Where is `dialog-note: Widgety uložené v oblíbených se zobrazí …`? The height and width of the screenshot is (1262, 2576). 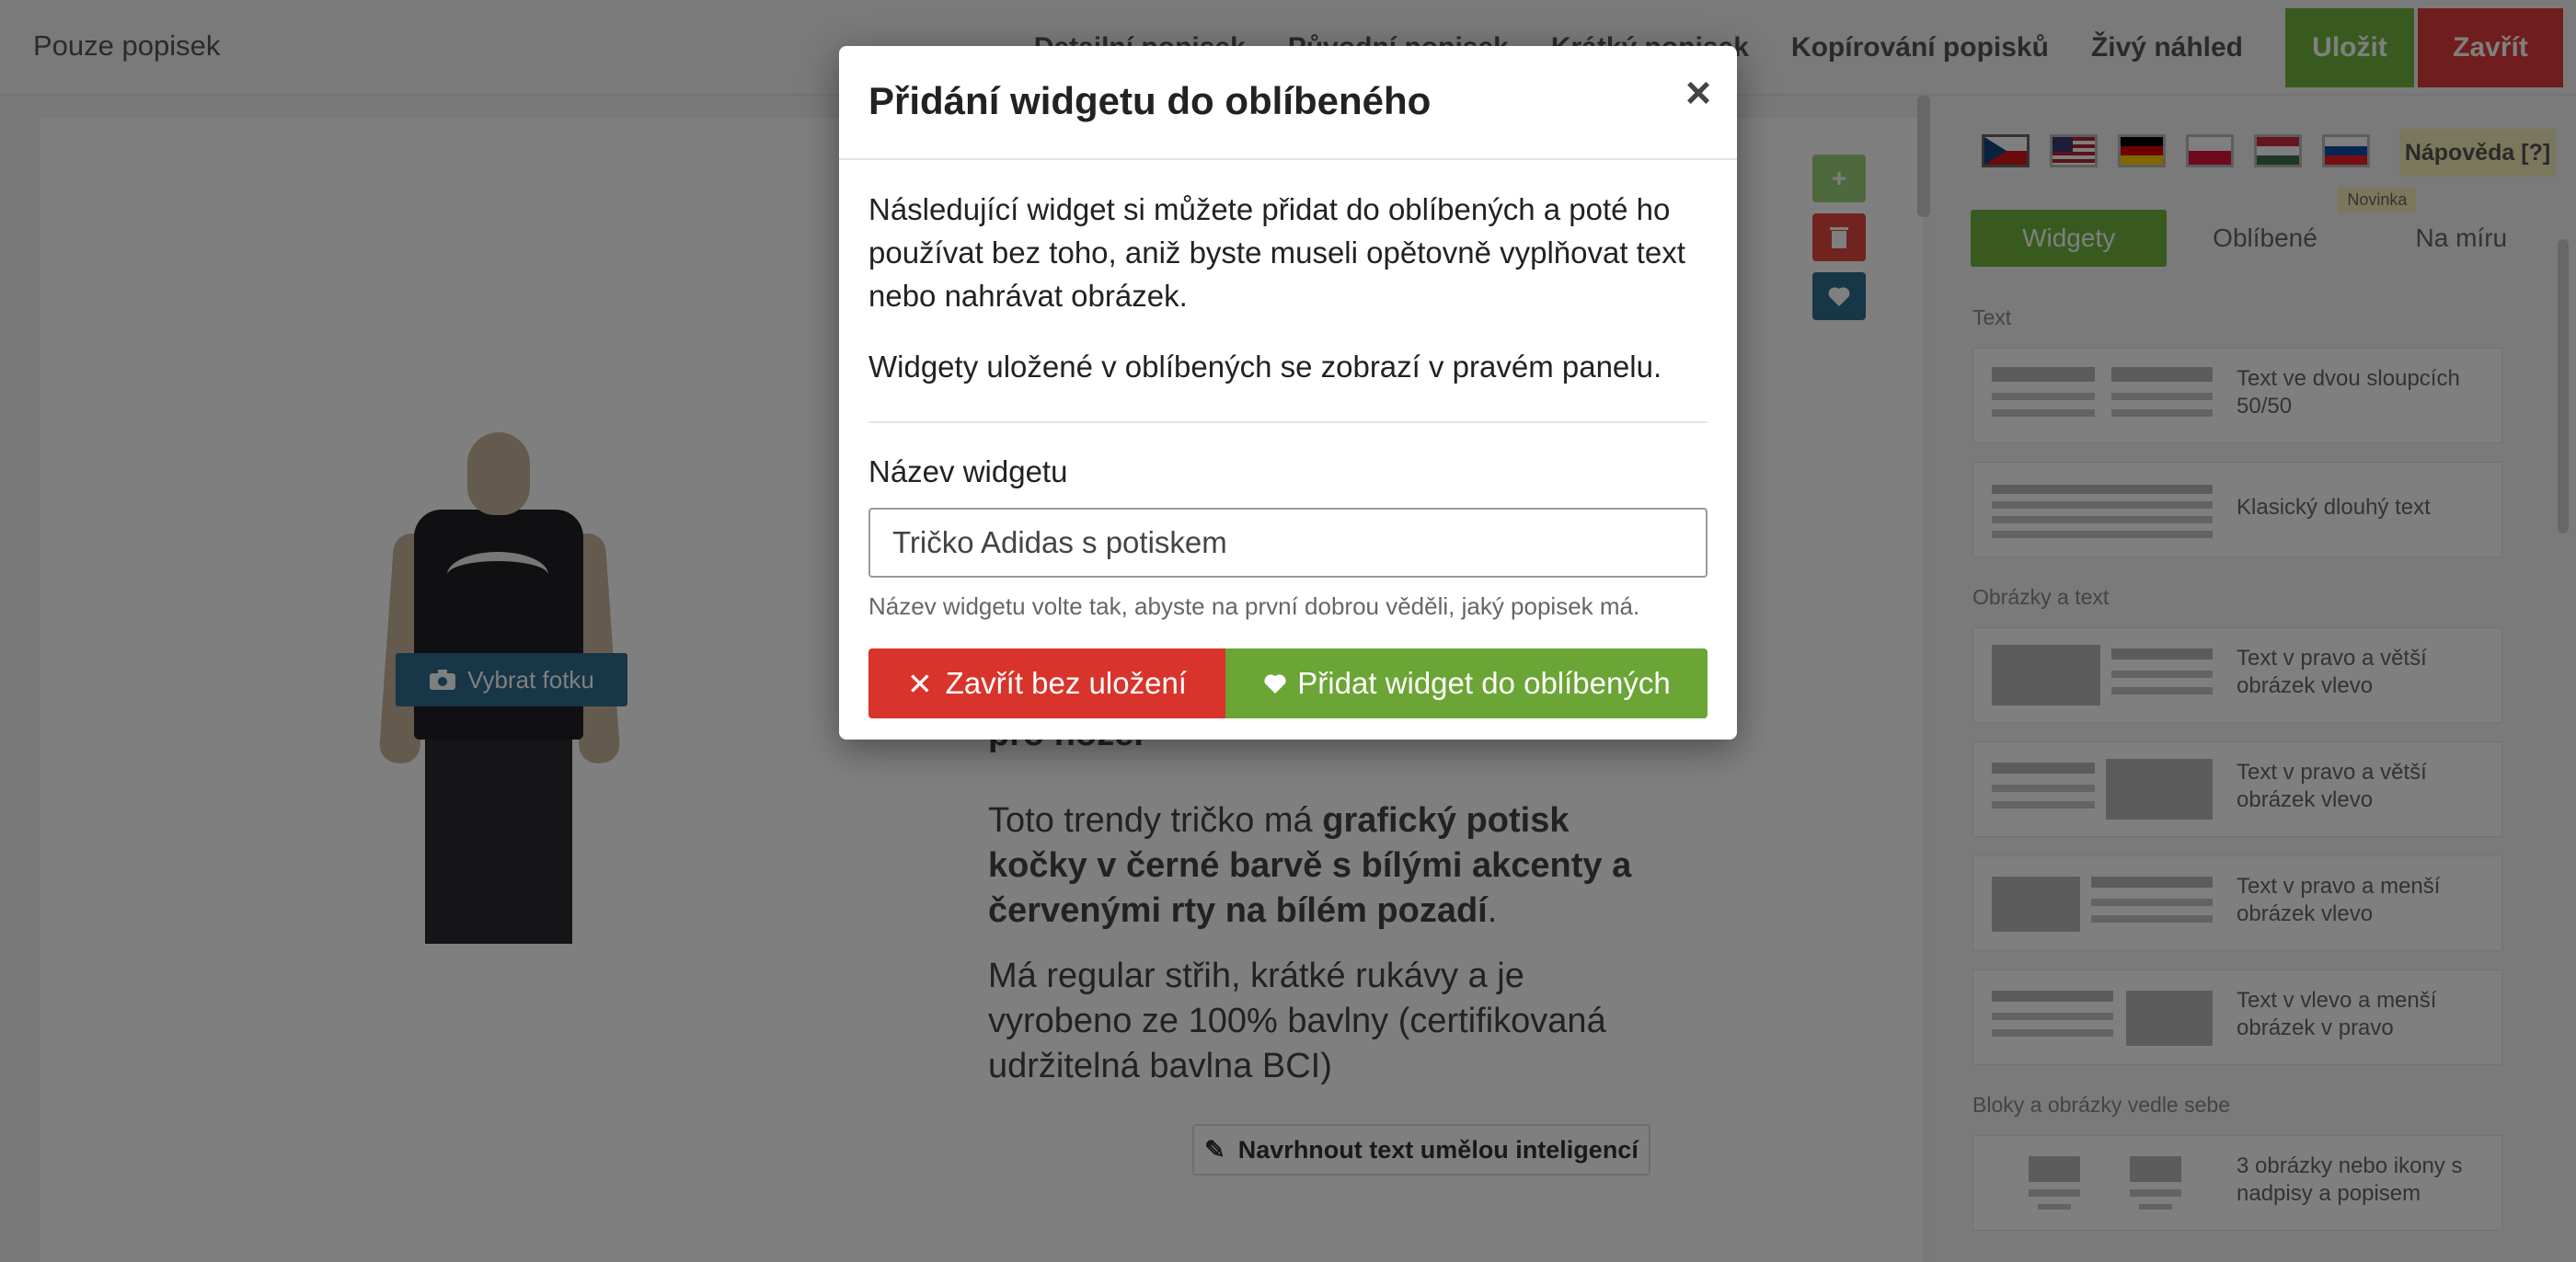
dialog-note: Widgety uložené v oblíbených se zobrazí … is located at coordinates (1265, 367).